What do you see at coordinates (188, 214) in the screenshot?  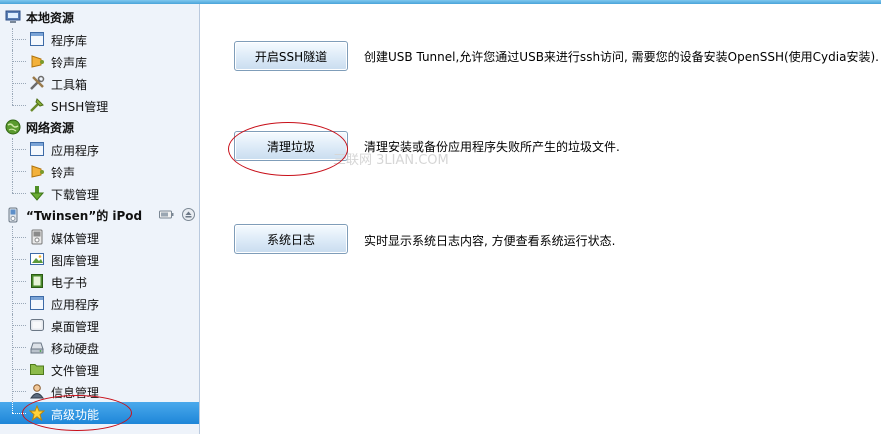 I see `eject-icon` at bounding box center [188, 214].